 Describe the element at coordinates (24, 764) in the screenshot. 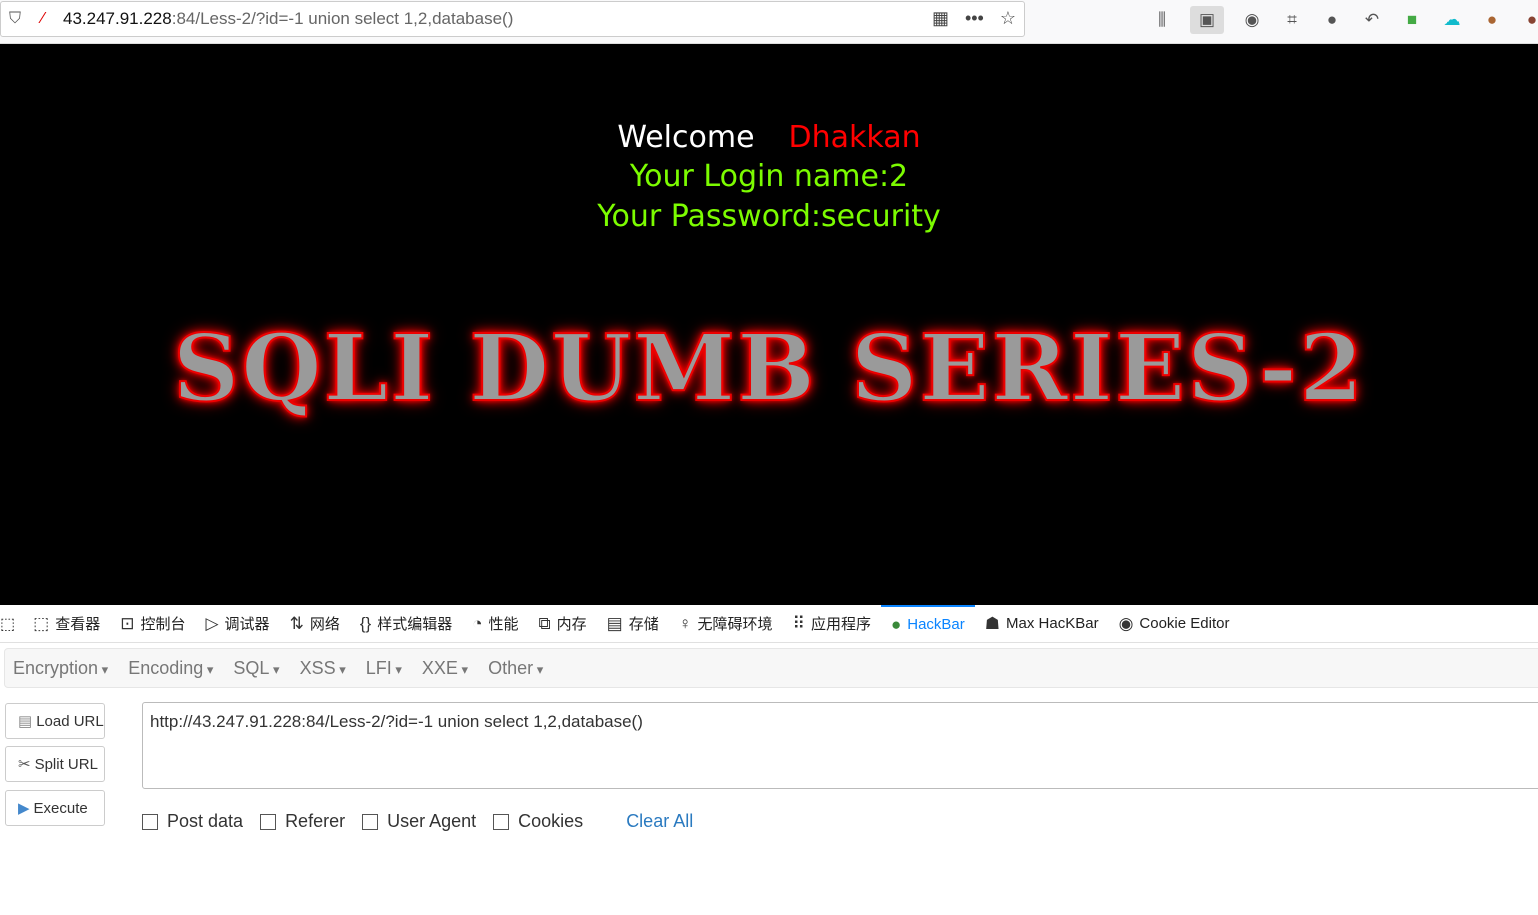

I see `scissors-icon: ✂` at that location.